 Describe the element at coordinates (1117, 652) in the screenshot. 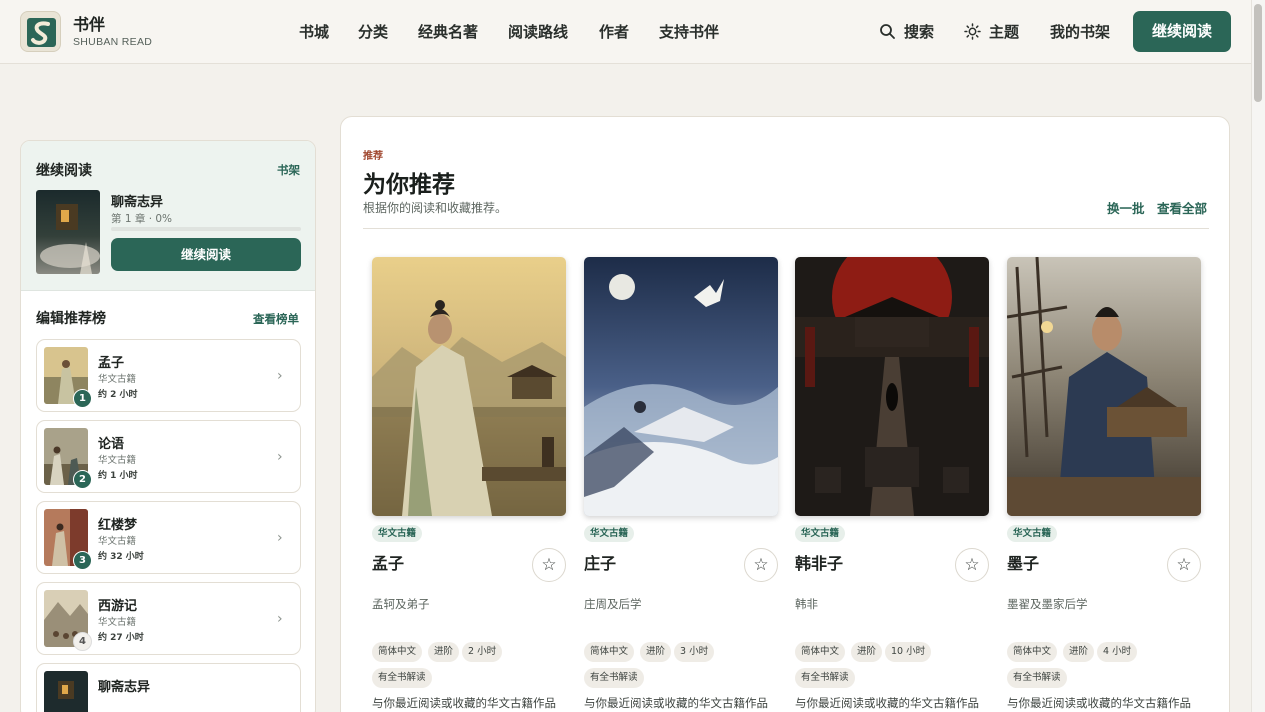

I see `book-tag: 4 小时` at that location.